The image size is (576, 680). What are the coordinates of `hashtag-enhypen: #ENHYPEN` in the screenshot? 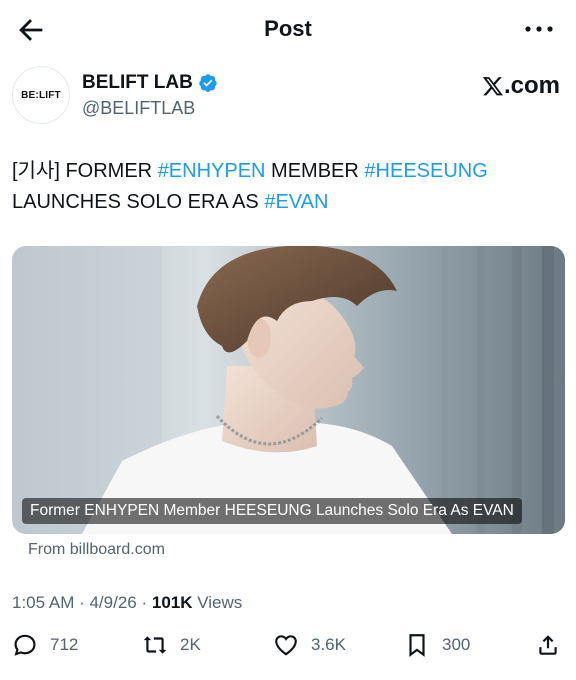 It's located at (212, 171).